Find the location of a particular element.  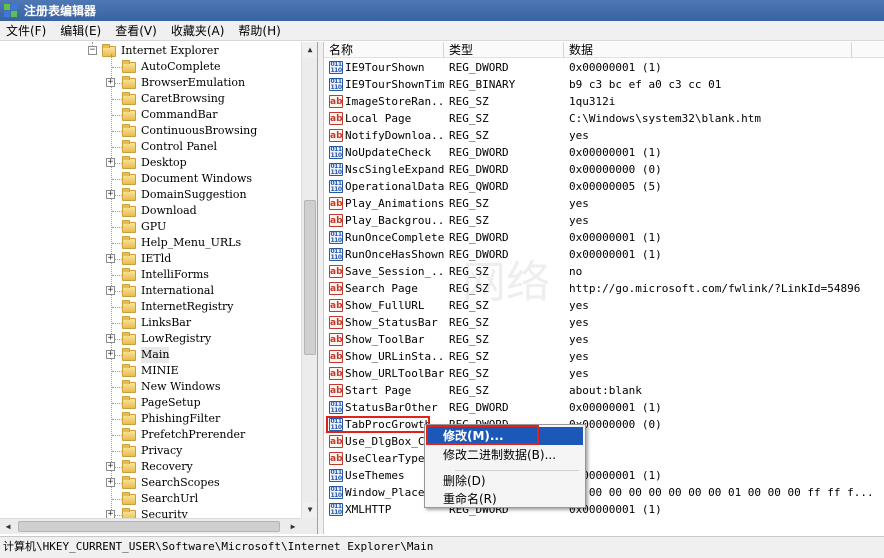

menu-edit: 编辑(E) is located at coordinates (81, 31).